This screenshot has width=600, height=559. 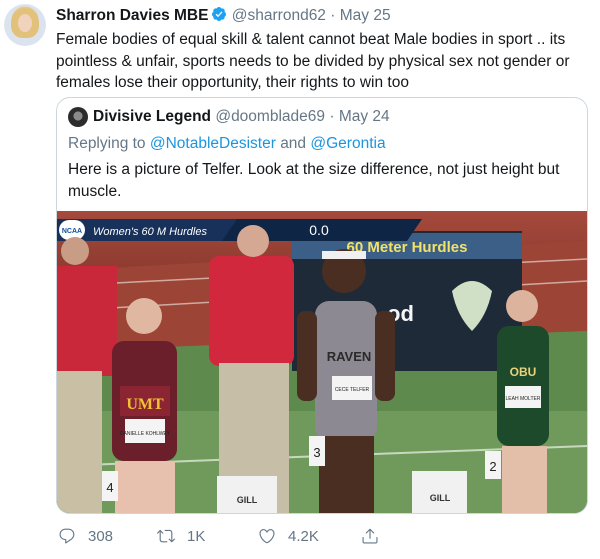 I want to click on tweet-header: Sharron Davies MBE @sharrond62 · May 25, so click(x=223, y=15).